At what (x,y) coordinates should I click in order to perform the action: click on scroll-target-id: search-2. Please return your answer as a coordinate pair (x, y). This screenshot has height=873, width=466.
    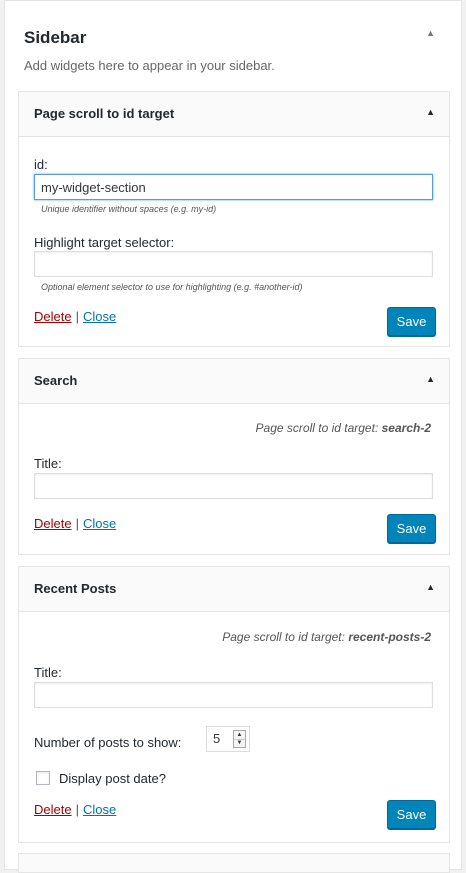
    Looking at the image, I should click on (406, 428).